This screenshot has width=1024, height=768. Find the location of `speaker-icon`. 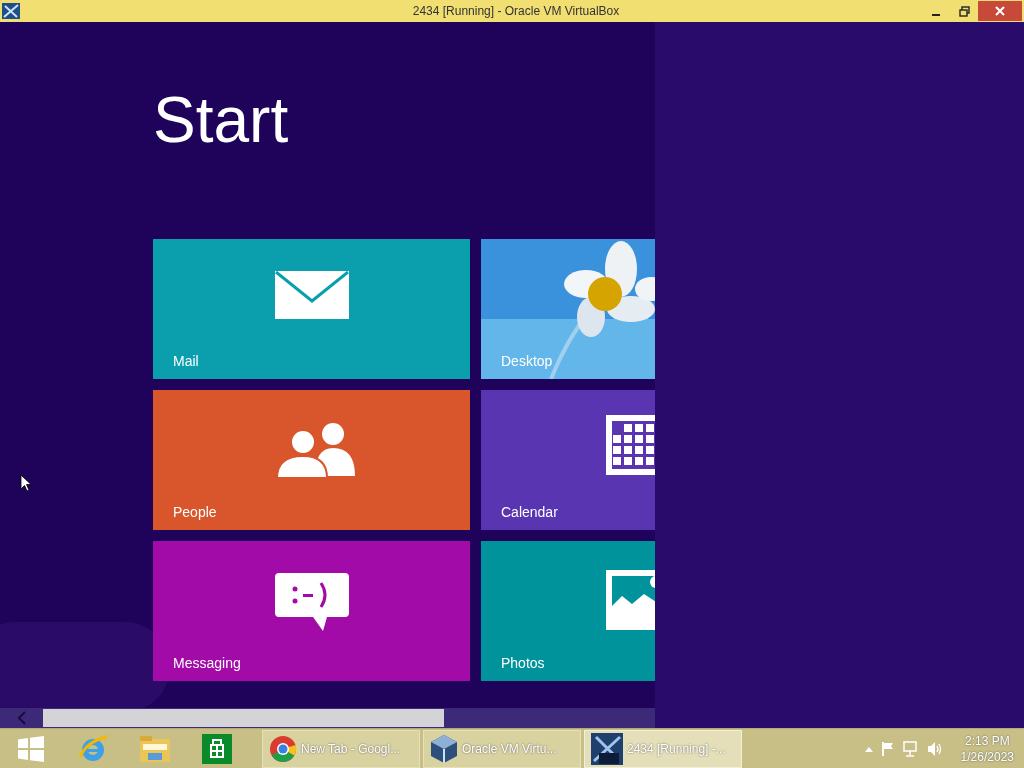

speaker-icon is located at coordinates (934, 748).